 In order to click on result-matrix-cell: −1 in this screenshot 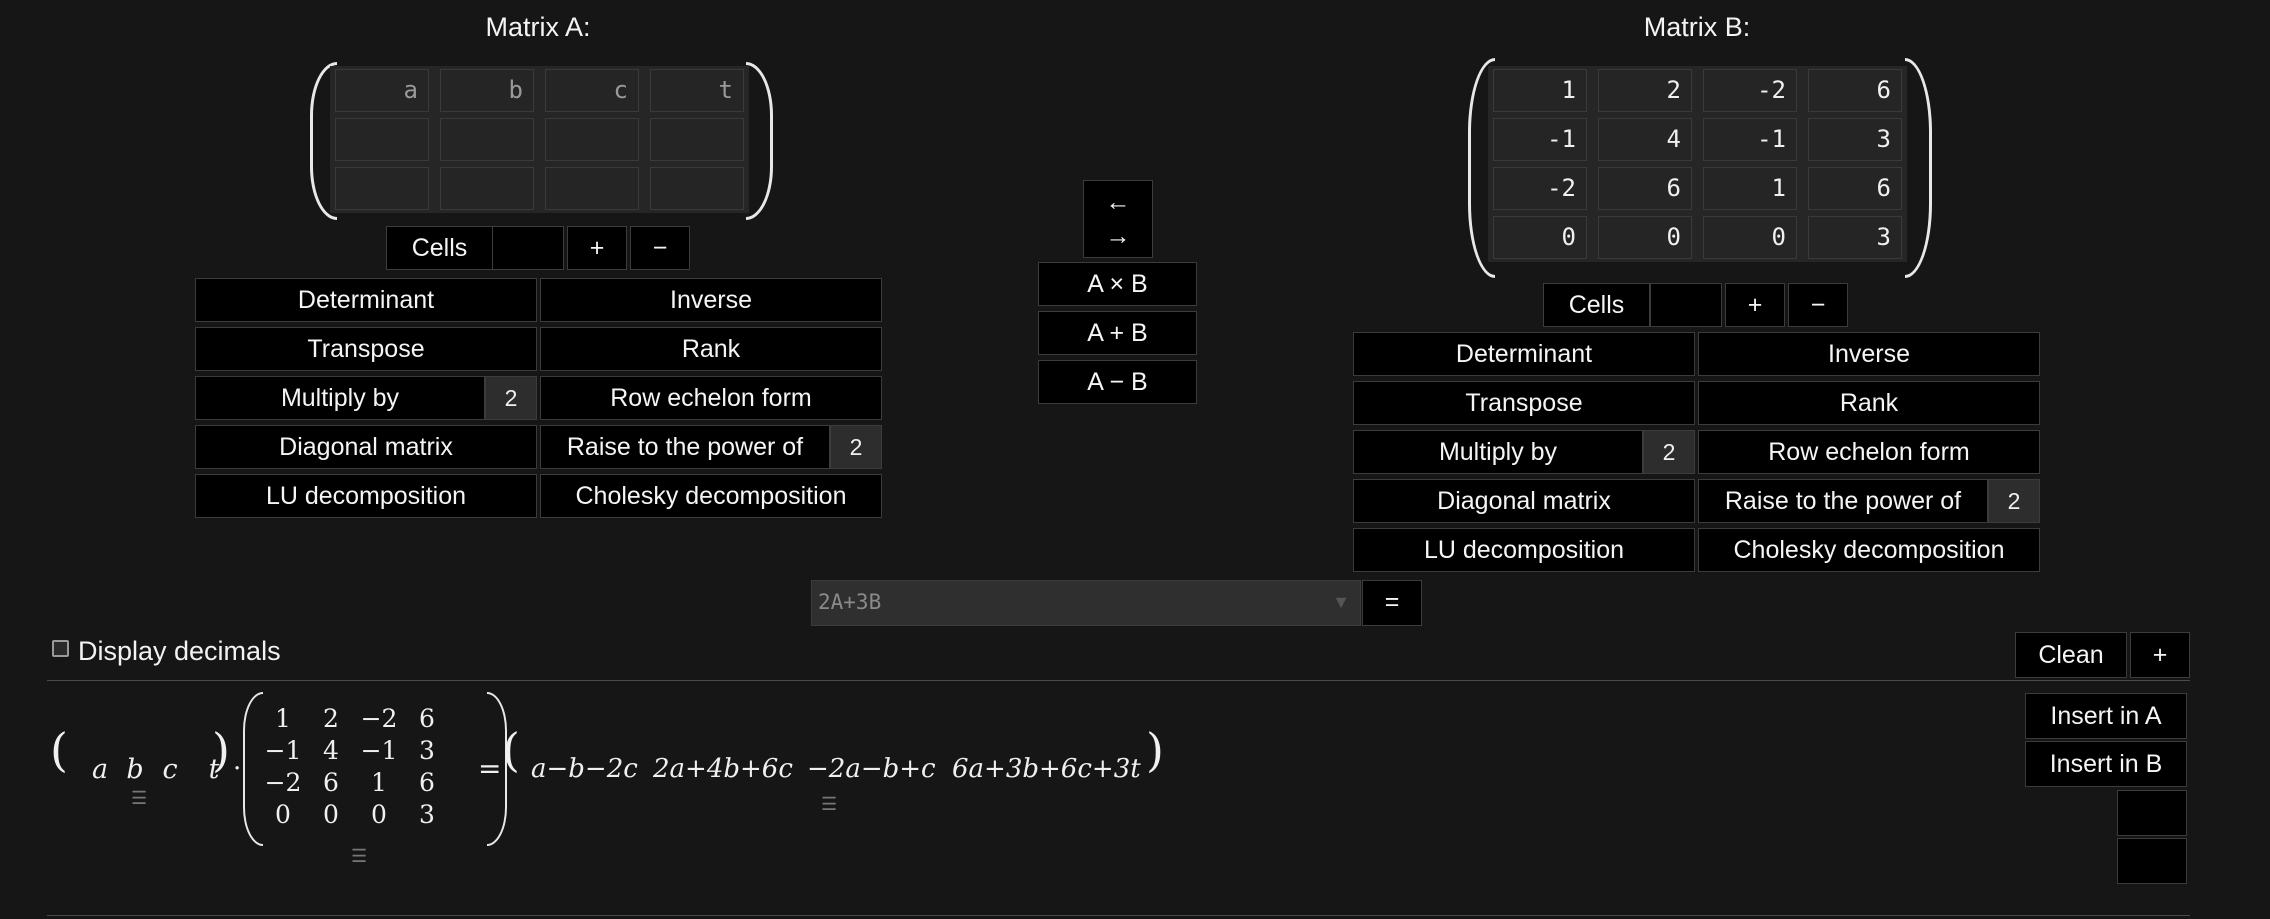, I will do `click(283, 750)`.